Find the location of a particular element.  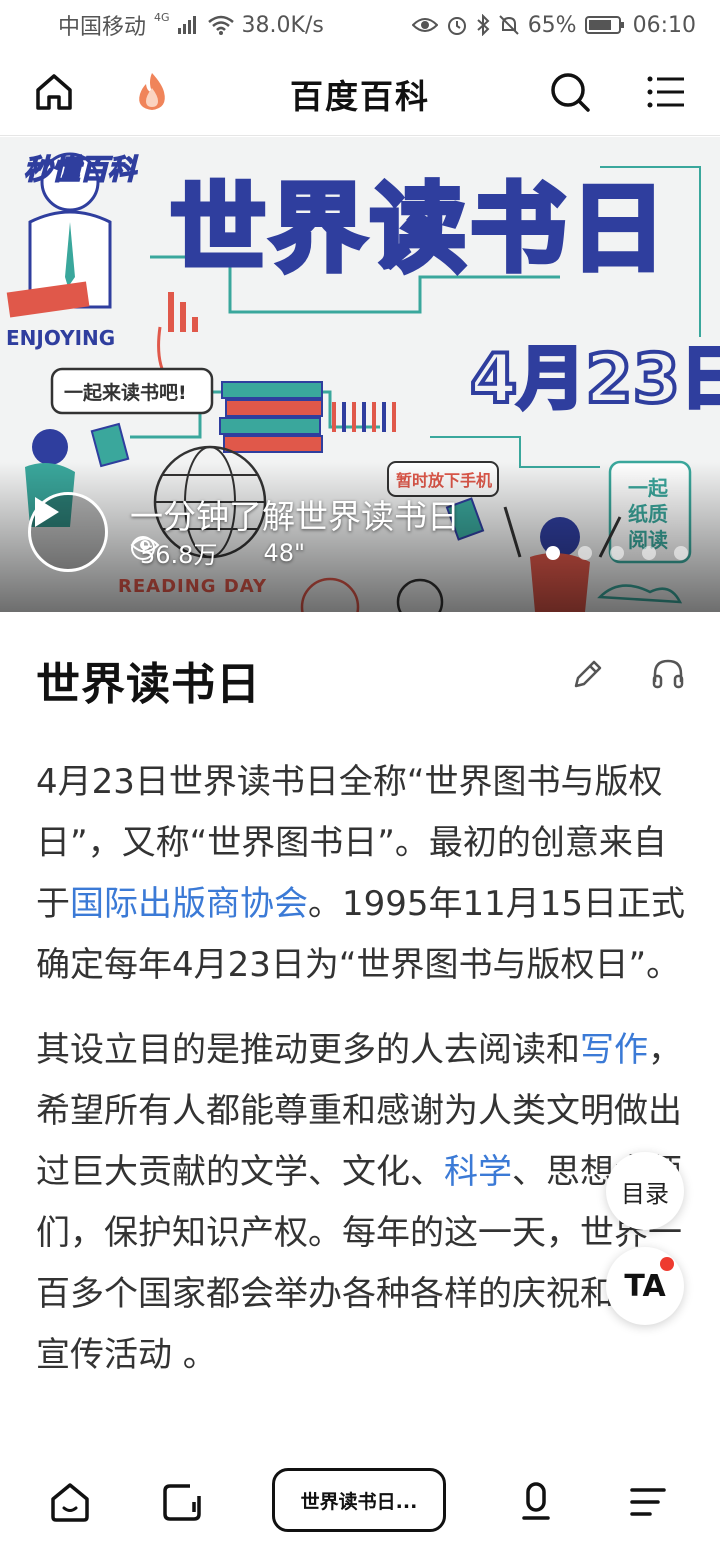

wifi-icon is located at coordinates (220, 25).